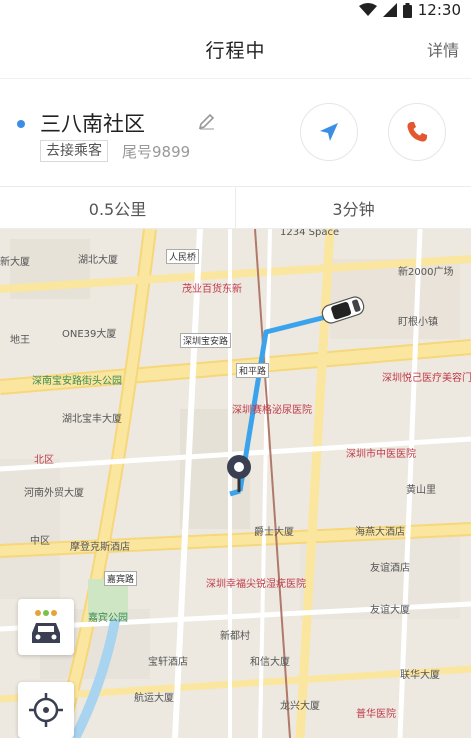 The height and width of the screenshot is (738, 471). I want to click on map-label: 湖北大厦, so click(98, 260).